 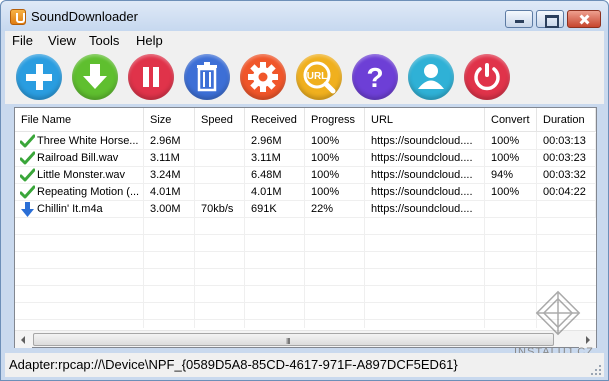 What do you see at coordinates (207, 77) in the screenshot?
I see `delete-button` at bounding box center [207, 77].